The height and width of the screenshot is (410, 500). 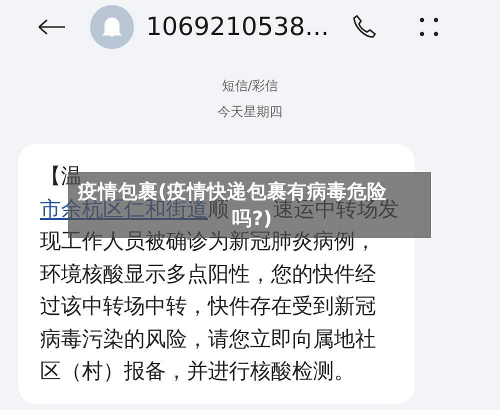 I want to click on message-type-label: 短信/彩信, so click(x=250, y=87).